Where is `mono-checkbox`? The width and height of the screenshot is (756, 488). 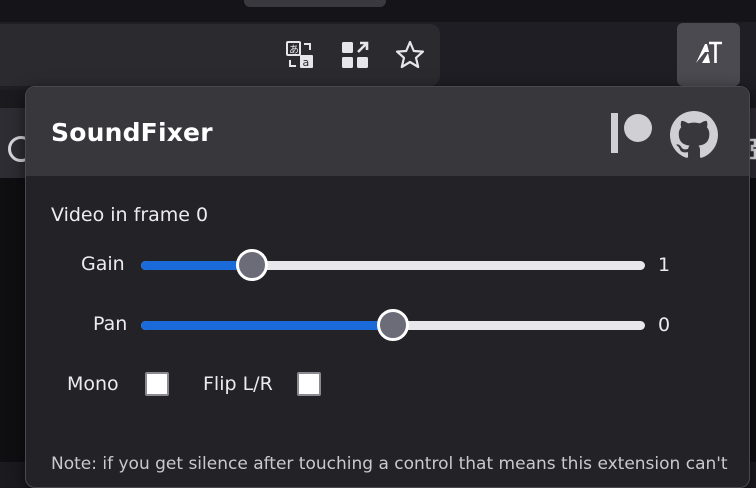
mono-checkbox is located at coordinates (157, 384).